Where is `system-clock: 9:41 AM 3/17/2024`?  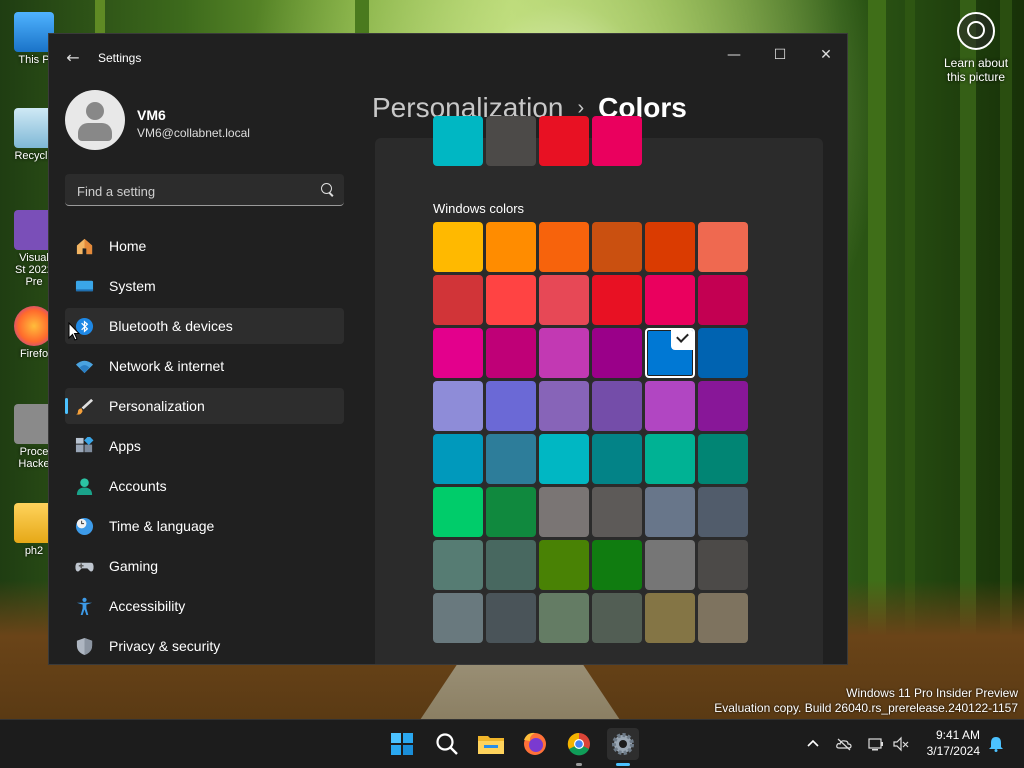
system-clock: 9:41 AM 3/17/2024 is located at coordinates (953, 743).